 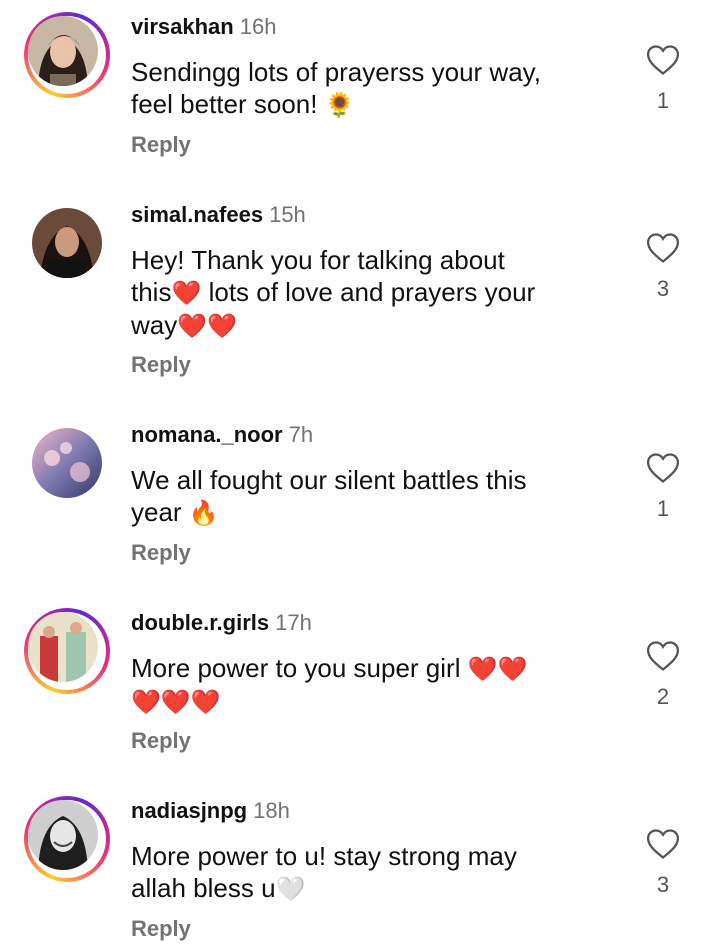 I want to click on username: simal.nafees, so click(x=197, y=214).